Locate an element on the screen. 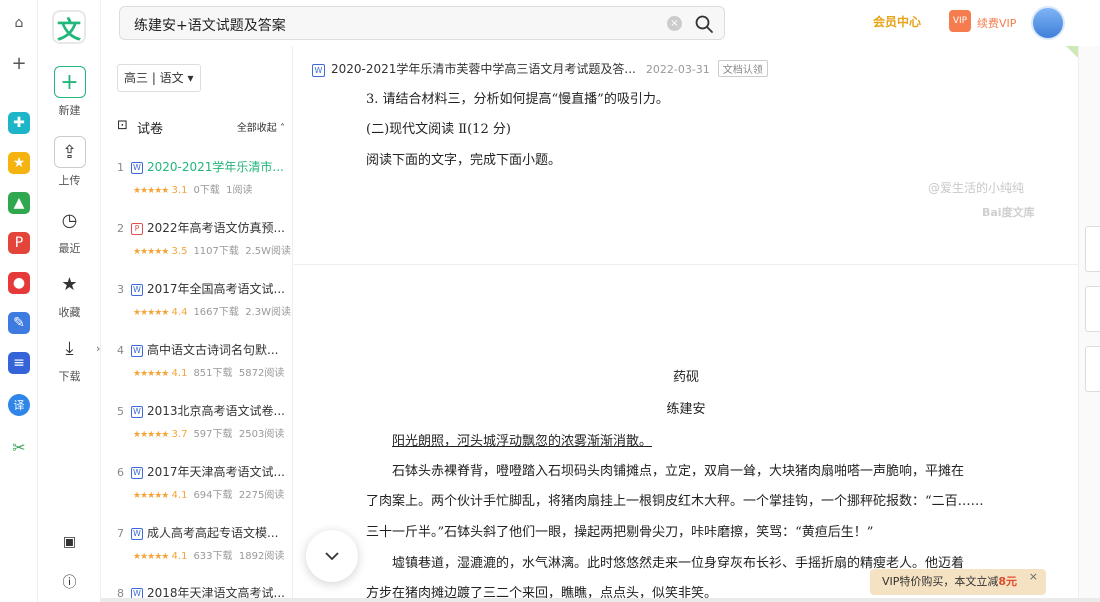 This screenshot has width=1100, height=602. vip-icon: VIP is located at coordinates (960, 21).